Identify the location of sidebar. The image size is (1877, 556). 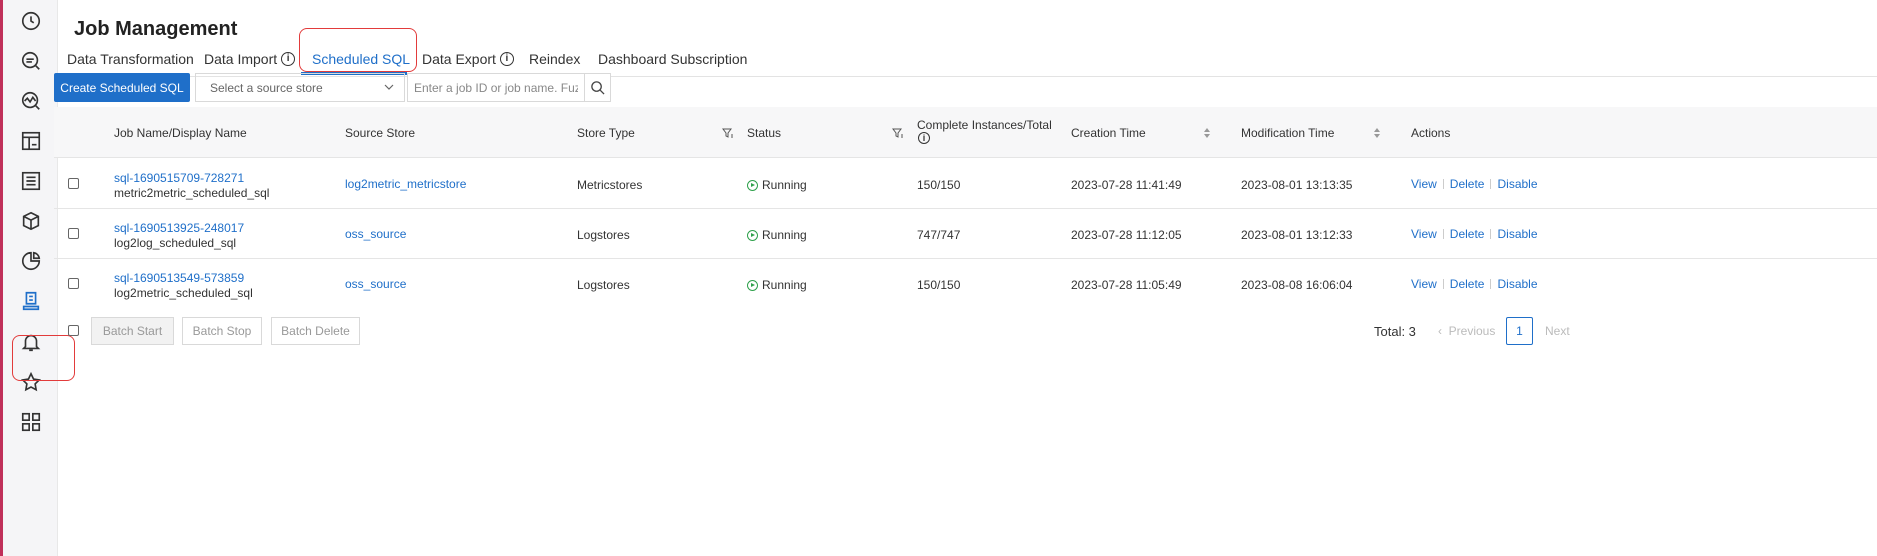
(30, 278).